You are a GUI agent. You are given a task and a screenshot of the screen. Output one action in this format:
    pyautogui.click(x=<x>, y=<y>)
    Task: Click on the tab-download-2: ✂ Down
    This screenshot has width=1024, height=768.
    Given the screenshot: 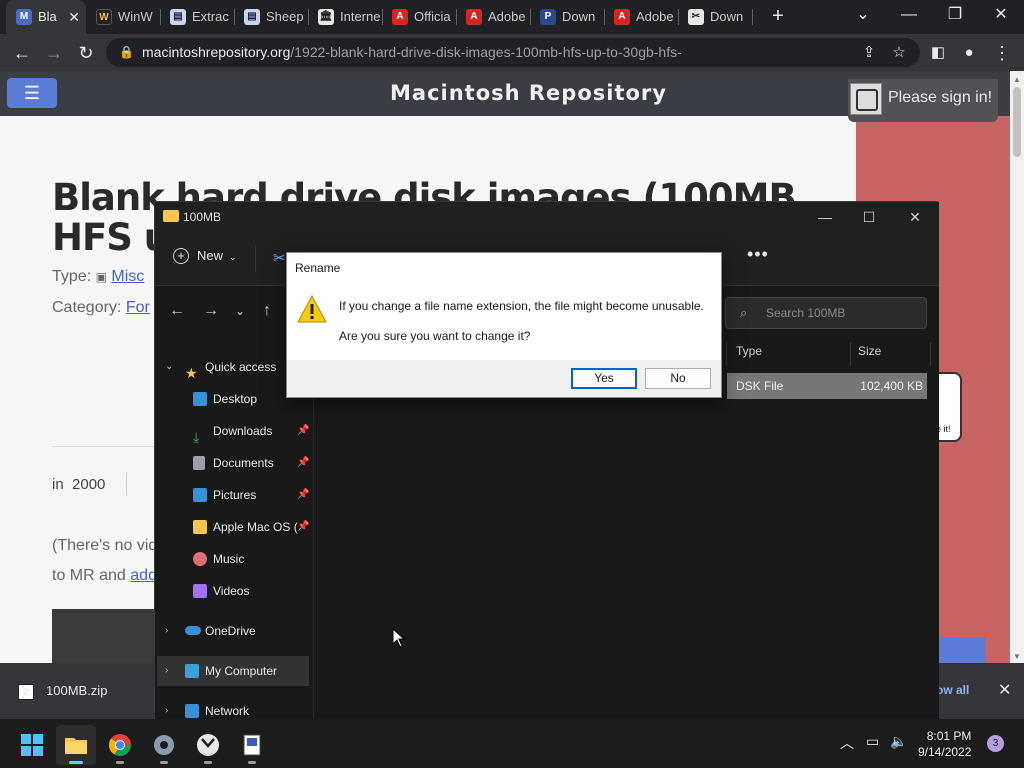 What is the action you would take?
    pyautogui.click(x=715, y=17)
    